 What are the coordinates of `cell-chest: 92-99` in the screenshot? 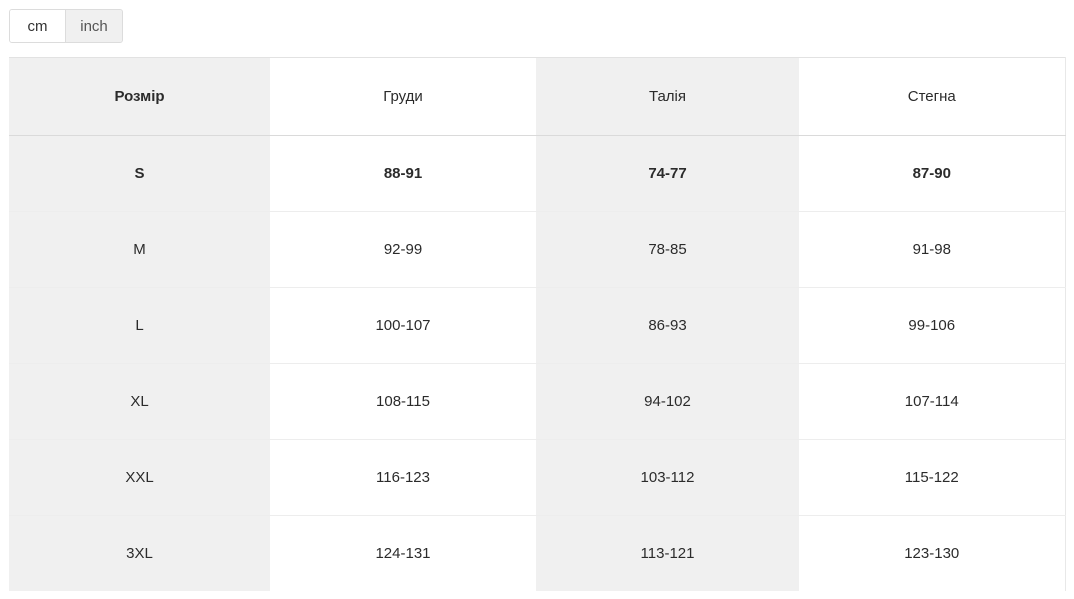 It's located at (403, 249).